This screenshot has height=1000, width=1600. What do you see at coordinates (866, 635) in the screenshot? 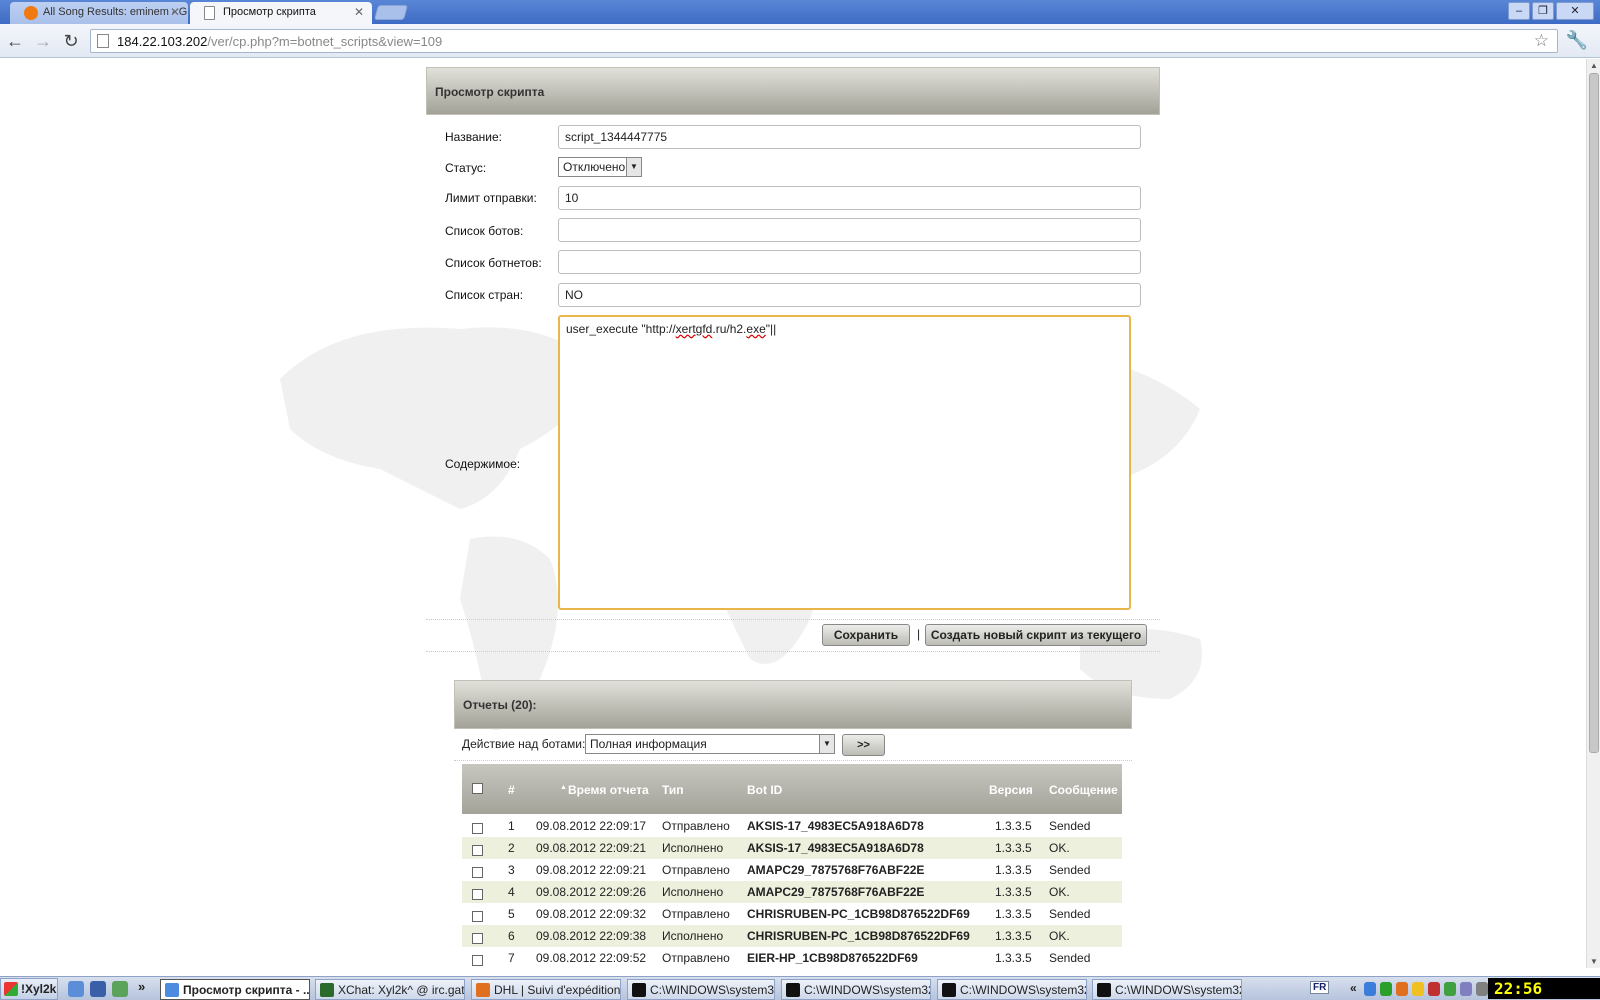
I see `save-button: Сохранить` at bounding box center [866, 635].